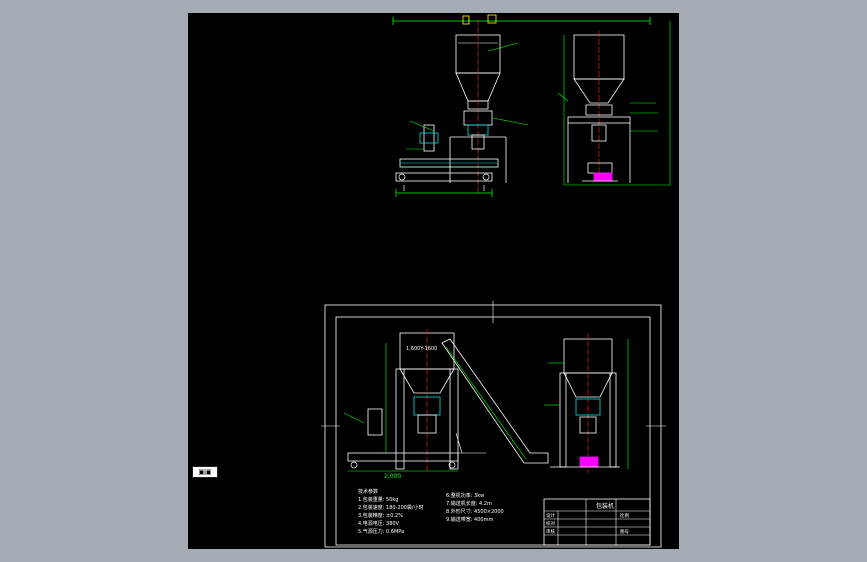 Image resolution: width=867 pixels, height=562 pixels. Describe the element at coordinates (381, 531) in the screenshot. I see `svg-text: 5.气源压力: 0.6MPa` at that location.